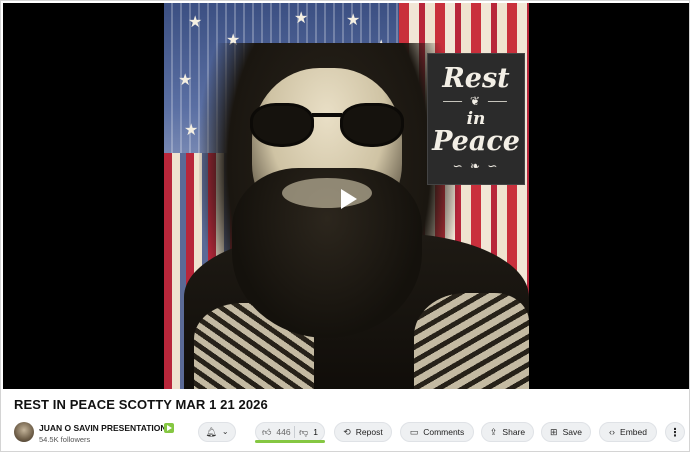 The width and height of the screenshot is (690, 452). Describe the element at coordinates (414, 431) in the screenshot. I see `comment-icon: ▭` at that location.